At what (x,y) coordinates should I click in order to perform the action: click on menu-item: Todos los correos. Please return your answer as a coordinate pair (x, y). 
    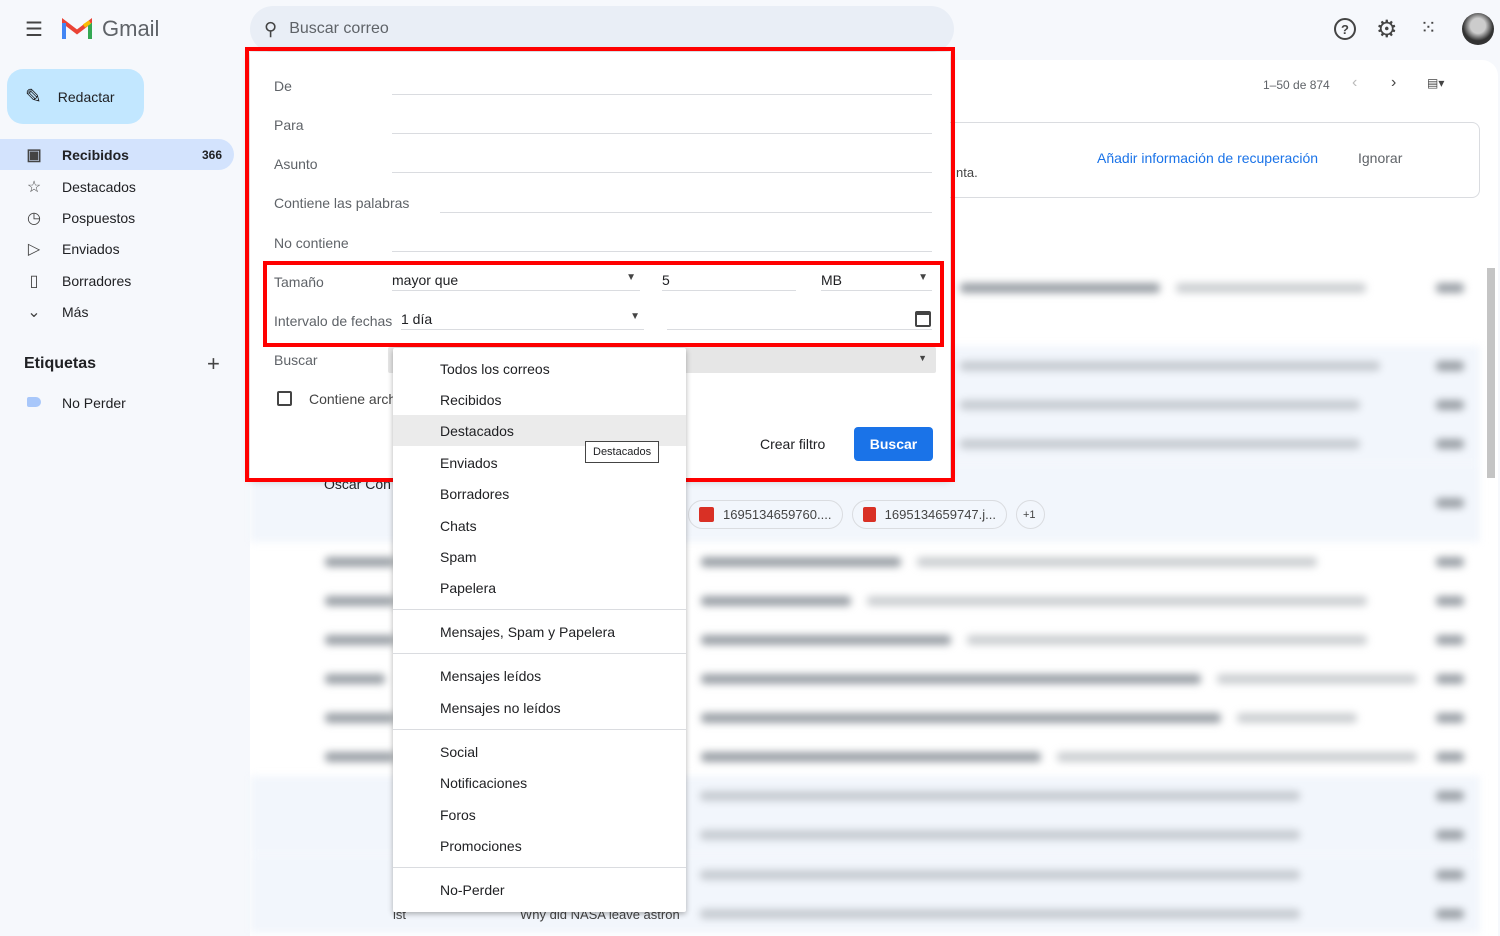
    Looking at the image, I should click on (539, 368).